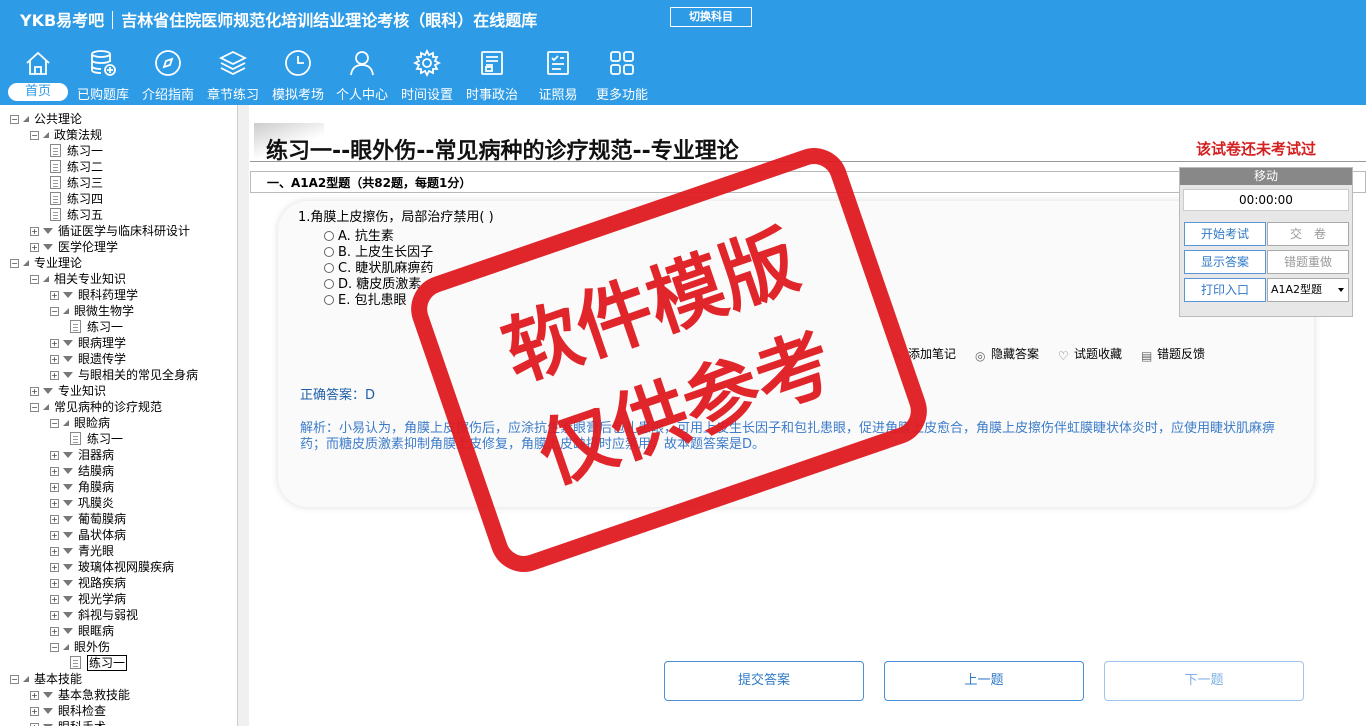 This screenshot has width=1366, height=726. I want to click on nav-more: 更多功能, so click(622, 76).